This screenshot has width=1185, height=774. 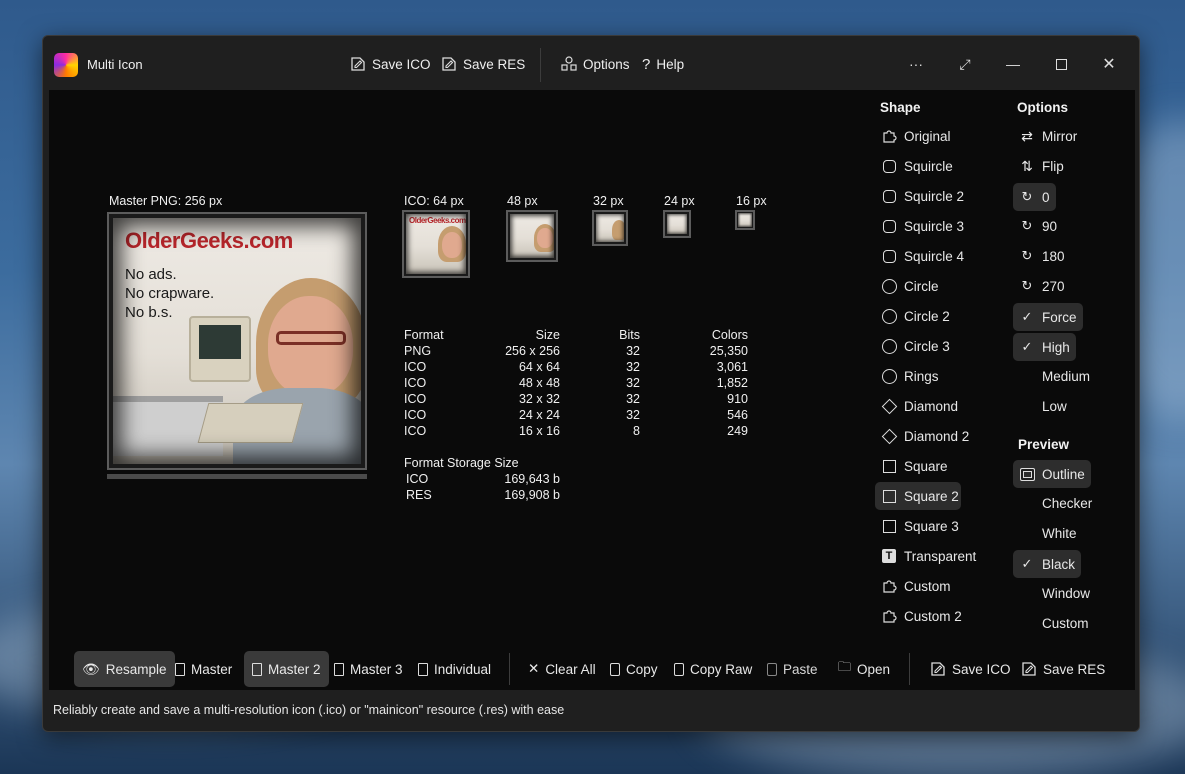 What do you see at coordinates (919, 406) in the screenshot?
I see `shape-diamond: Diamond` at bounding box center [919, 406].